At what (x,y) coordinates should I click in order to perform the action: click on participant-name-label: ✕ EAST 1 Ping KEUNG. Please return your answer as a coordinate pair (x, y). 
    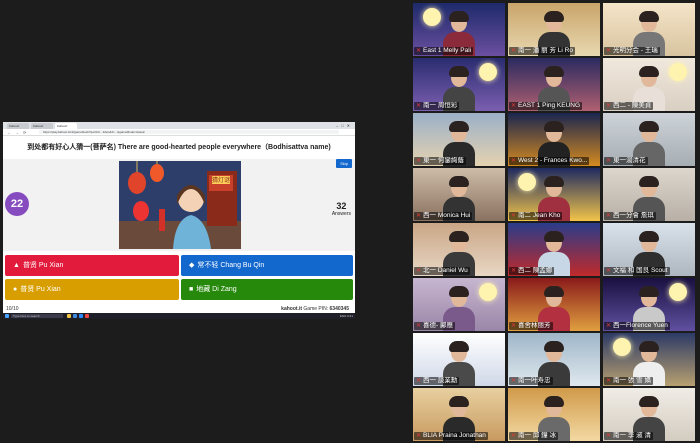
    Looking at the image, I should click on (546, 106).